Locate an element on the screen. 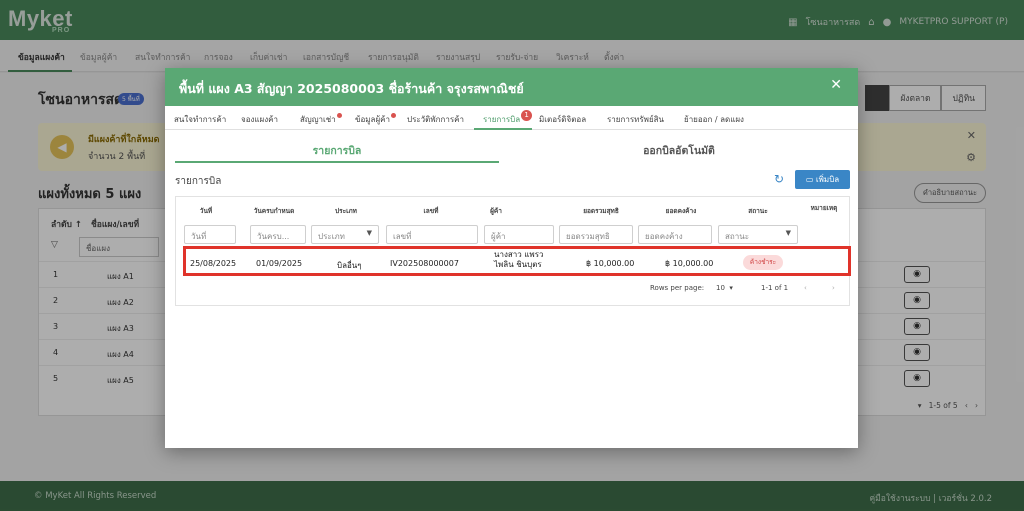 The width and height of the screenshot is (1024, 511). col-vendor: ผู้ค้า is located at coordinates (496, 211).